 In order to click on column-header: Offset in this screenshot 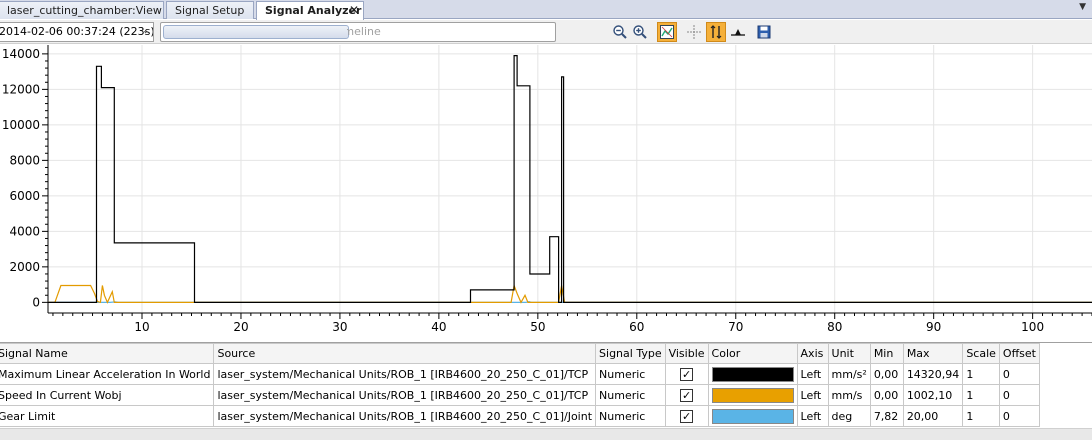, I will do `click(1019, 353)`.